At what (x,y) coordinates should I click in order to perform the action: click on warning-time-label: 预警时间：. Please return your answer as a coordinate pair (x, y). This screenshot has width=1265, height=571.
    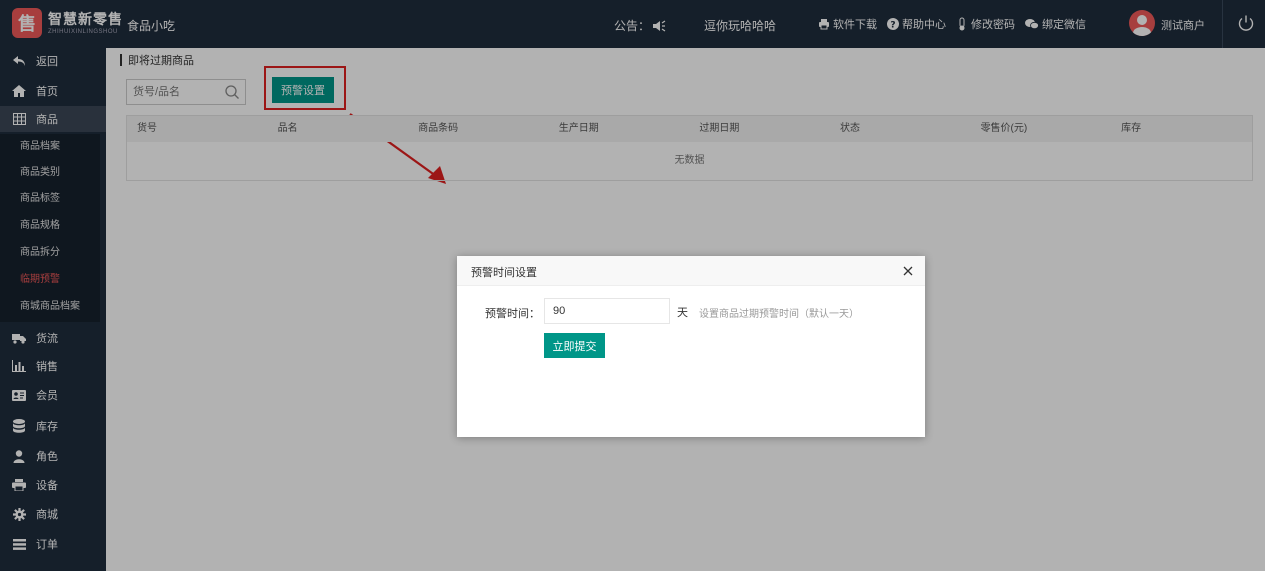
    Looking at the image, I should click on (512, 314).